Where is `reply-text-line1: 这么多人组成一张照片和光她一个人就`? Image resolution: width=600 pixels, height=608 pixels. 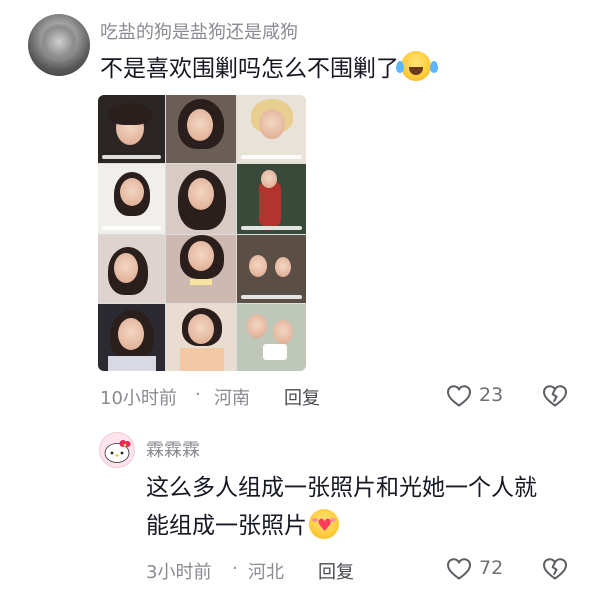 reply-text-line1: 这么多人组成一张照片和光她一个人就 is located at coordinates (341, 488).